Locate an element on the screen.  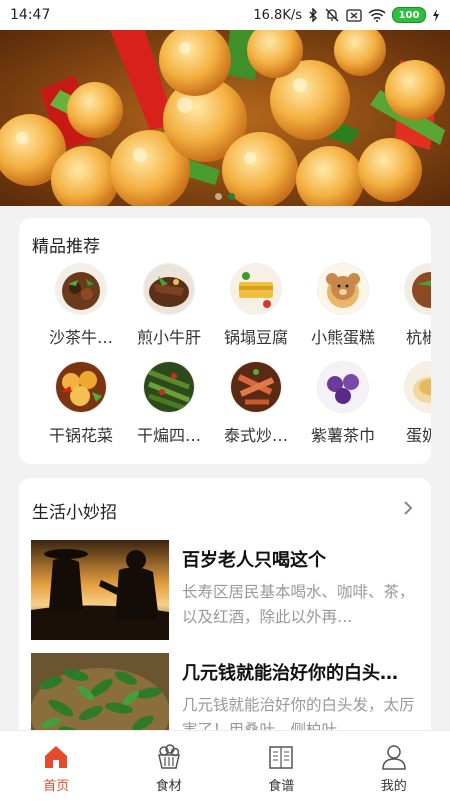
user-icon is located at coordinates (394, 757).